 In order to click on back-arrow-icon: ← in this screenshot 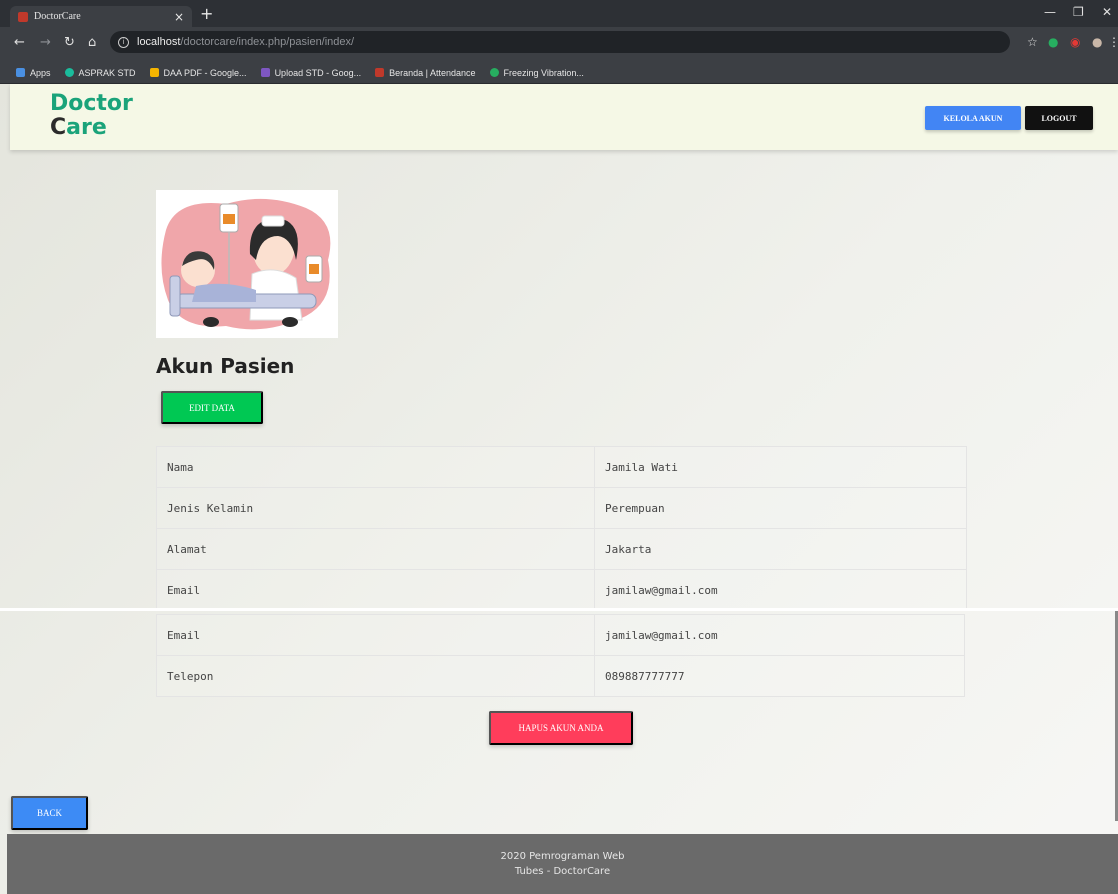, I will do `click(19, 43)`.